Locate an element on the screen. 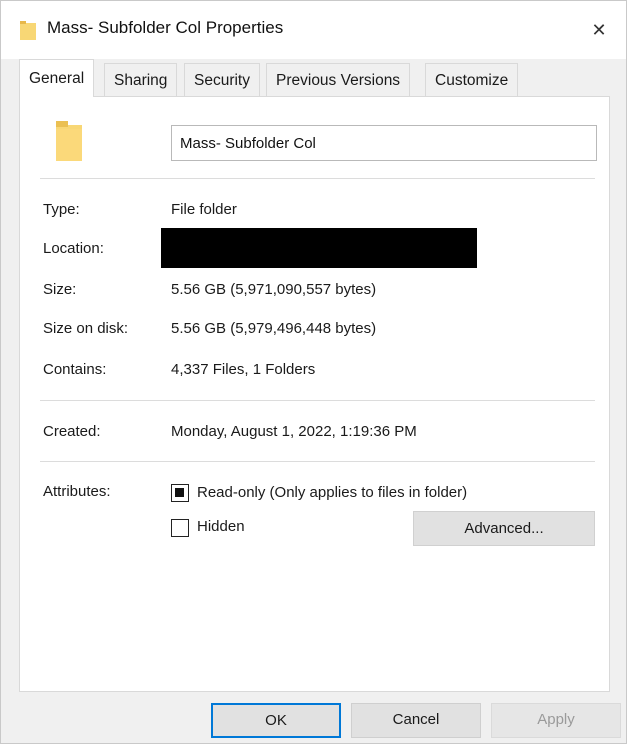 This screenshot has height=744, width=627. tab-previous-versions: Previous Versions is located at coordinates (338, 79).